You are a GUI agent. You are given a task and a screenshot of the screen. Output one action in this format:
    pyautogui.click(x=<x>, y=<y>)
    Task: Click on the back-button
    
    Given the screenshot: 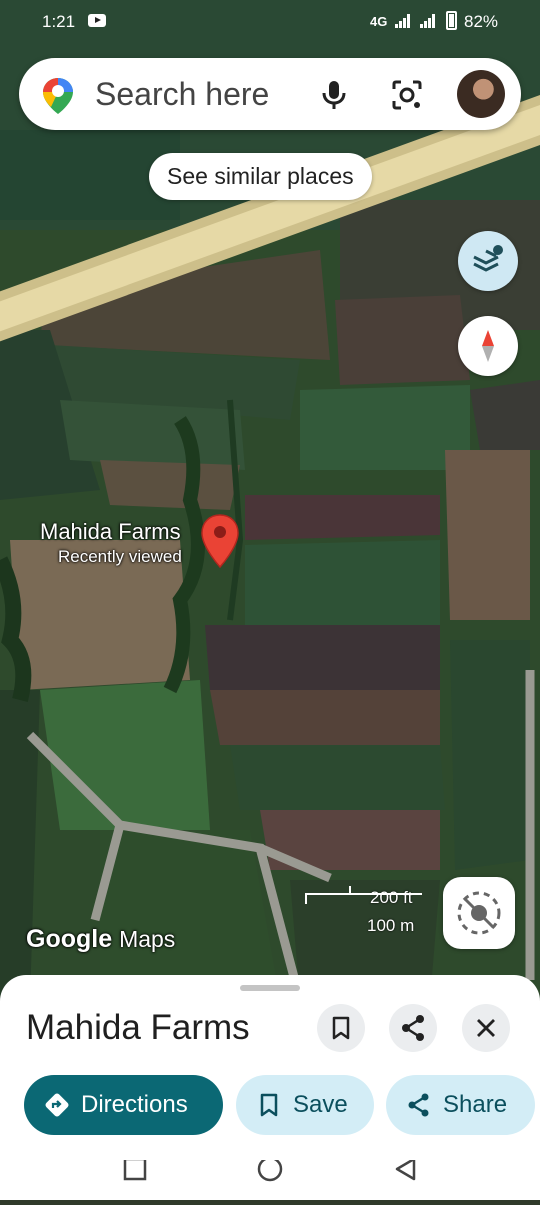 What is the action you would take?
    pyautogui.click(x=405, y=1169)
    